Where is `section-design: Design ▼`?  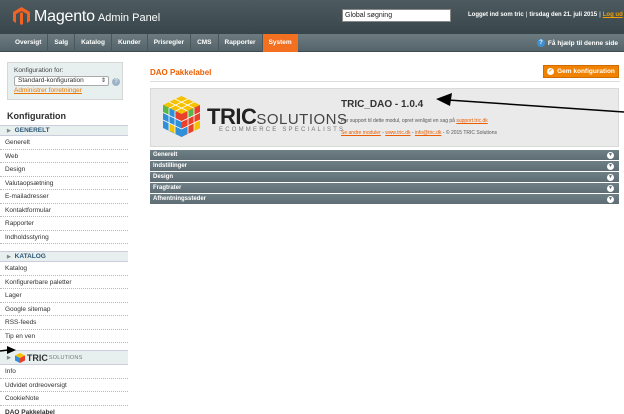
section-design: Design ▼ is located at coordinates (384, 177).